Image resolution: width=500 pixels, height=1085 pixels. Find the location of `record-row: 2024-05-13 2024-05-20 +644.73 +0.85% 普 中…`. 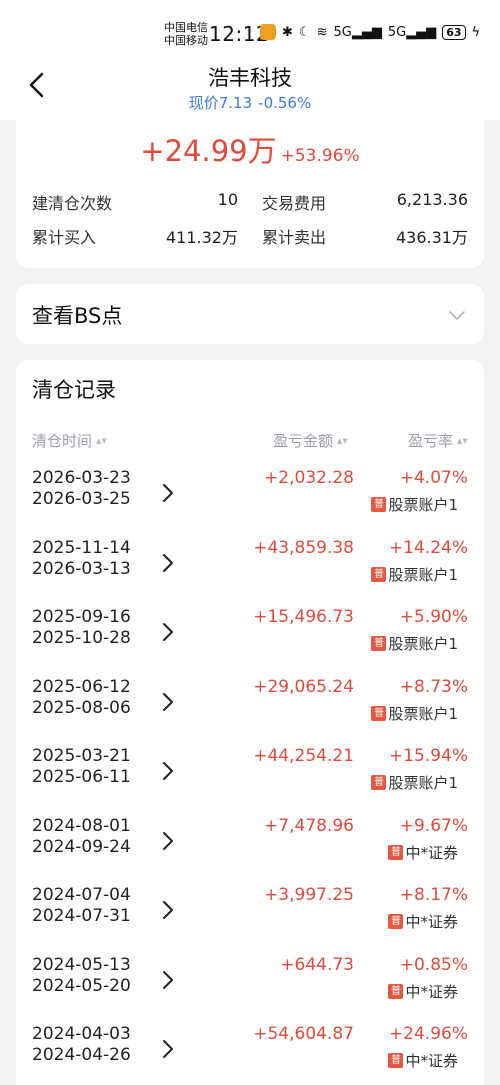

record-row: 2024-05-13 2024-05-20 +644.73 +0.85% 普 中… is located at coordinates (250, 989).